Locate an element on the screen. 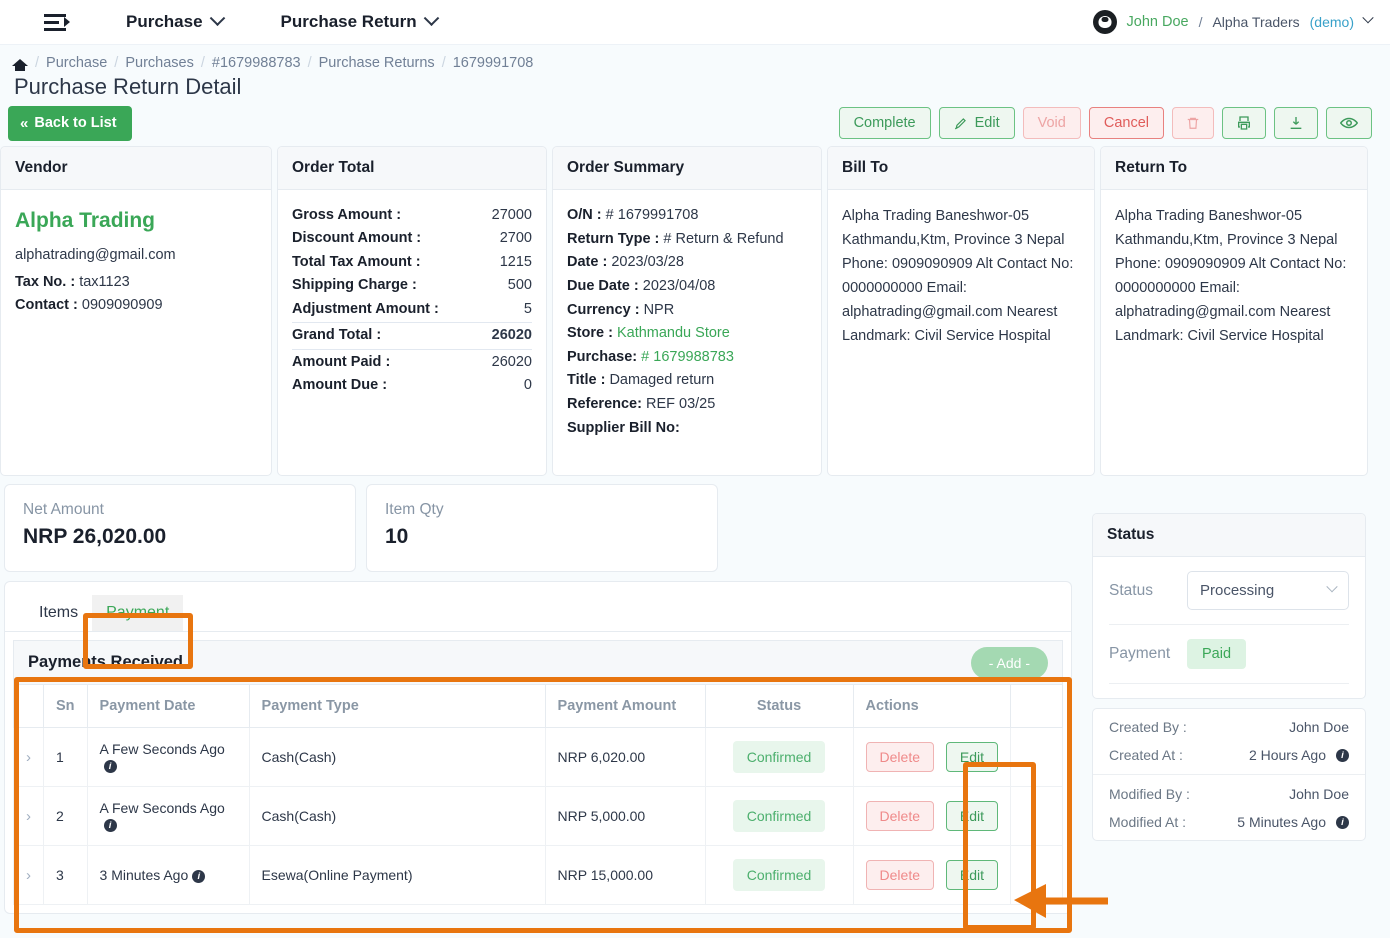  order-total-label: Amount Paid : is located at coordinates (341, 361).